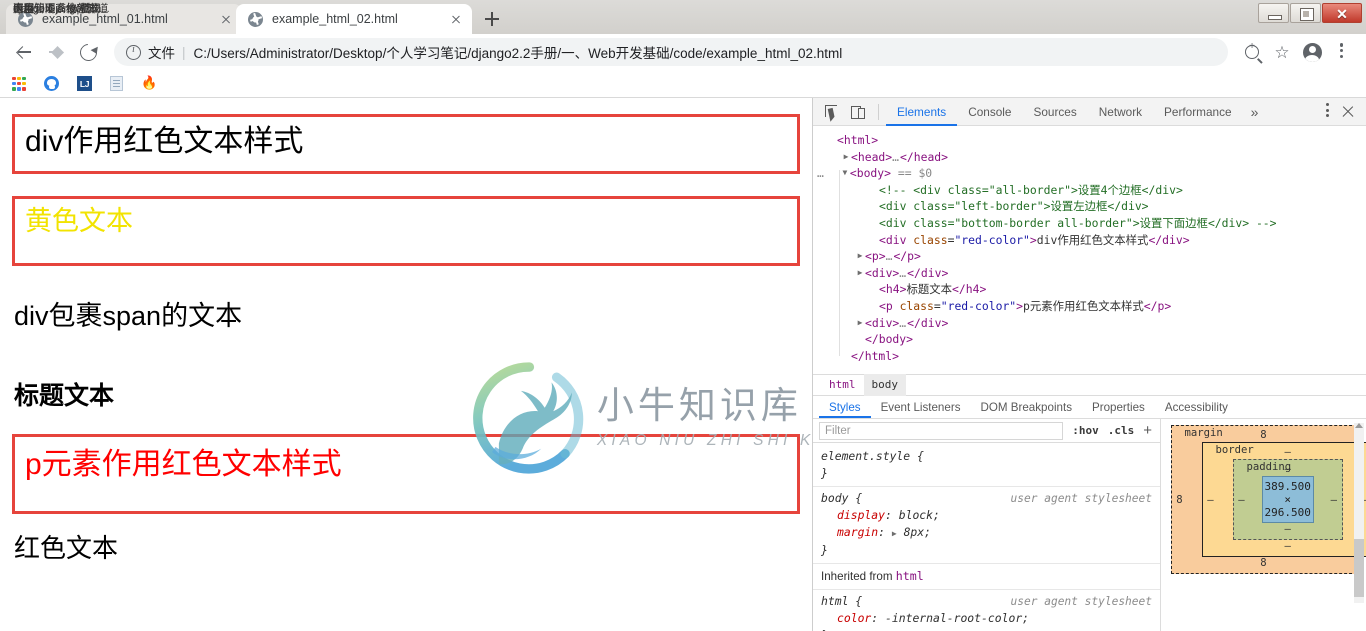 The image size is (1366, 631). Describe the element at coordinates (857, 576) in the screenshot. I see `inherited-label: Inherited from` at that location.